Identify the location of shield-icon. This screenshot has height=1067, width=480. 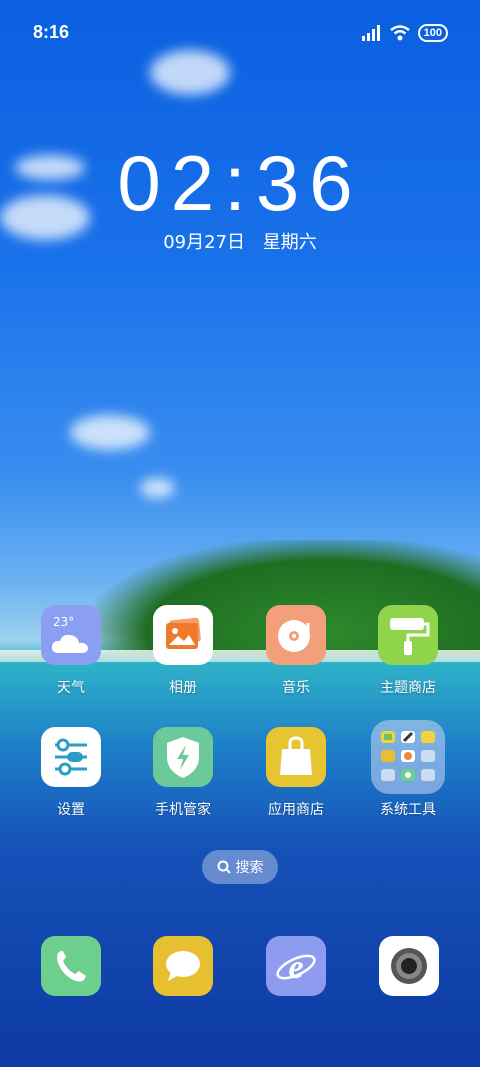
(183, 757).